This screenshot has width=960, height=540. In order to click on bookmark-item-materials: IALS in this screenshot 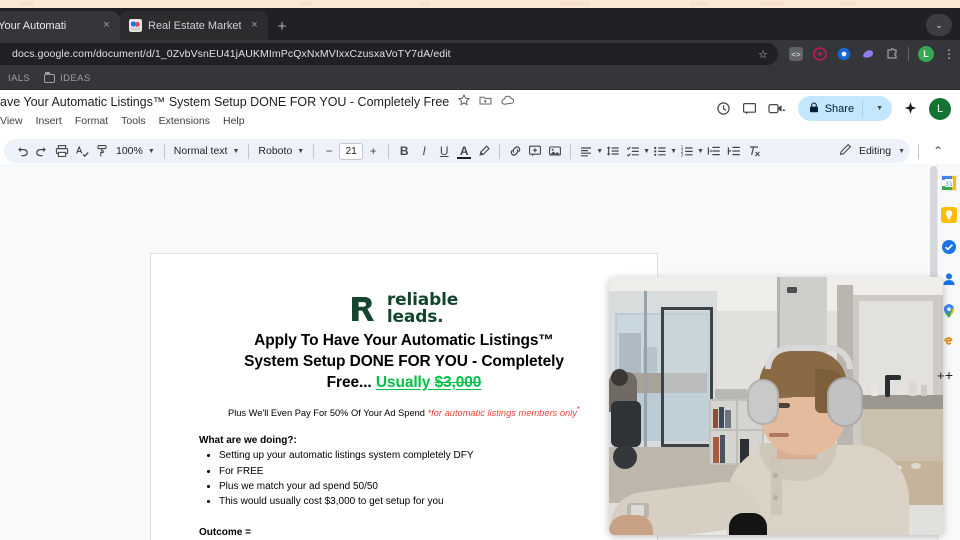, I will do `click(19, 78)`.